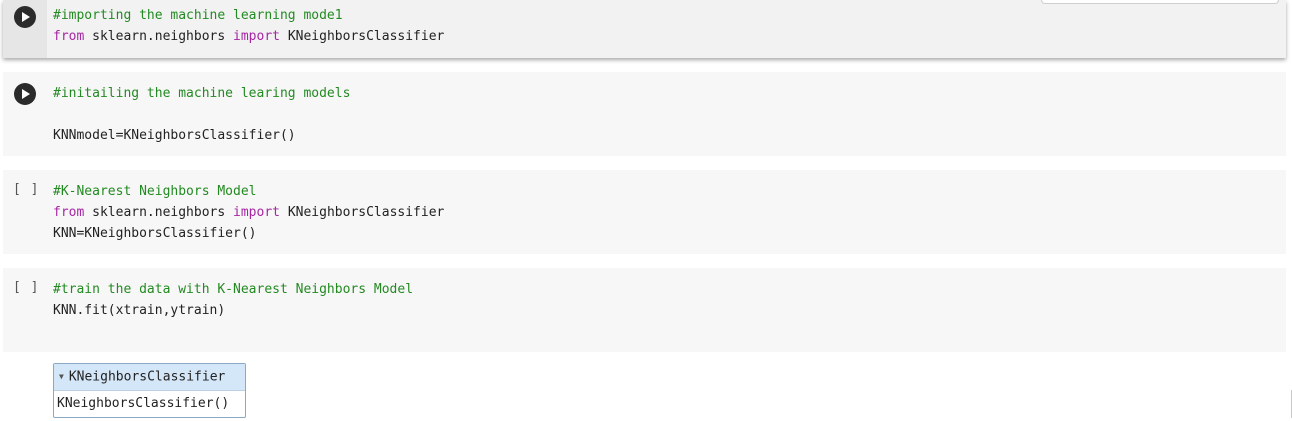 The width and height of the screenshot is (1292, 421). I want to click on code-line: #initailing the machine learing models, so click(201, 93).